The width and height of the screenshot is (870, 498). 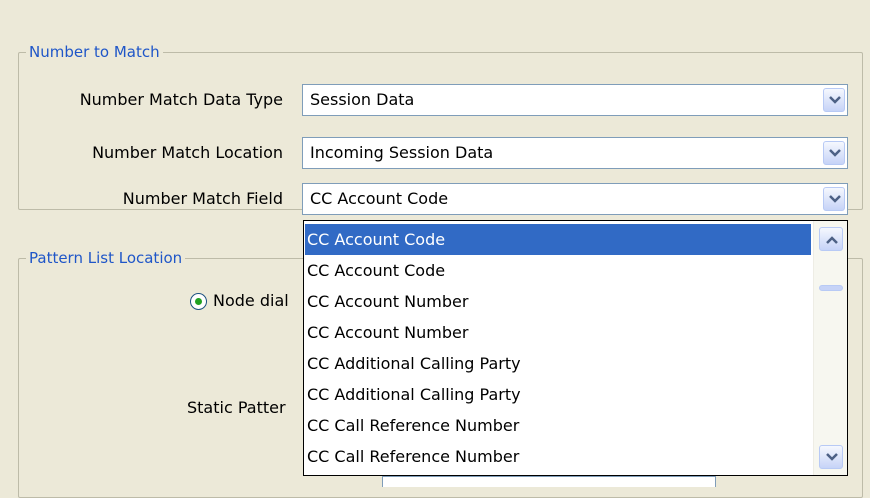 I want to click on field-dropdown-button, so click(x=834, y=199).